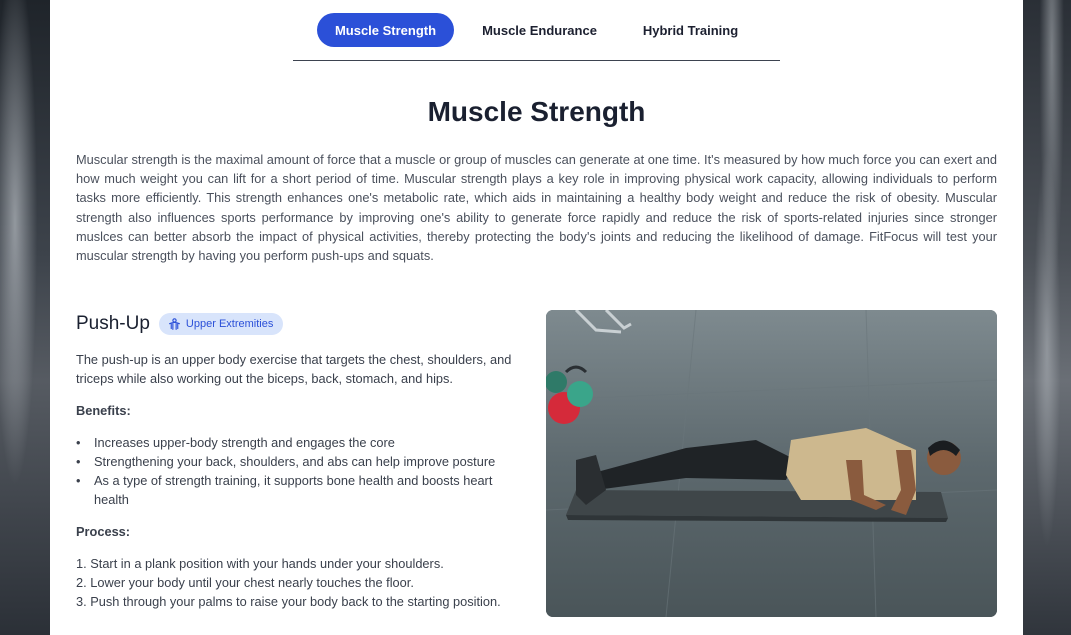 The height and width of the screenshot is (635, 1071). I want to click on badge-label: Upper Extremities, so click(229, 324).